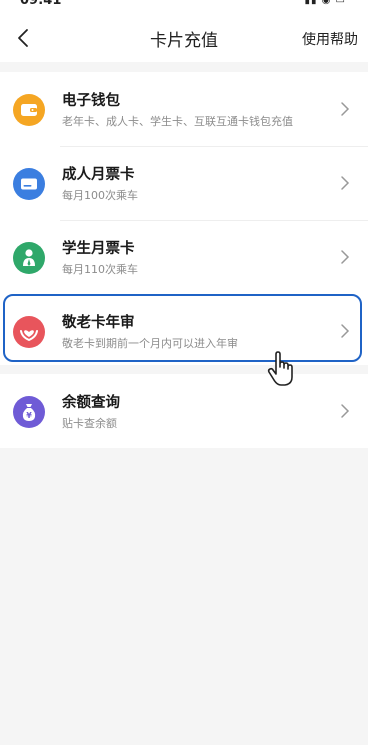  I want to click on help-link: 使用帮助, so click(330, 39).